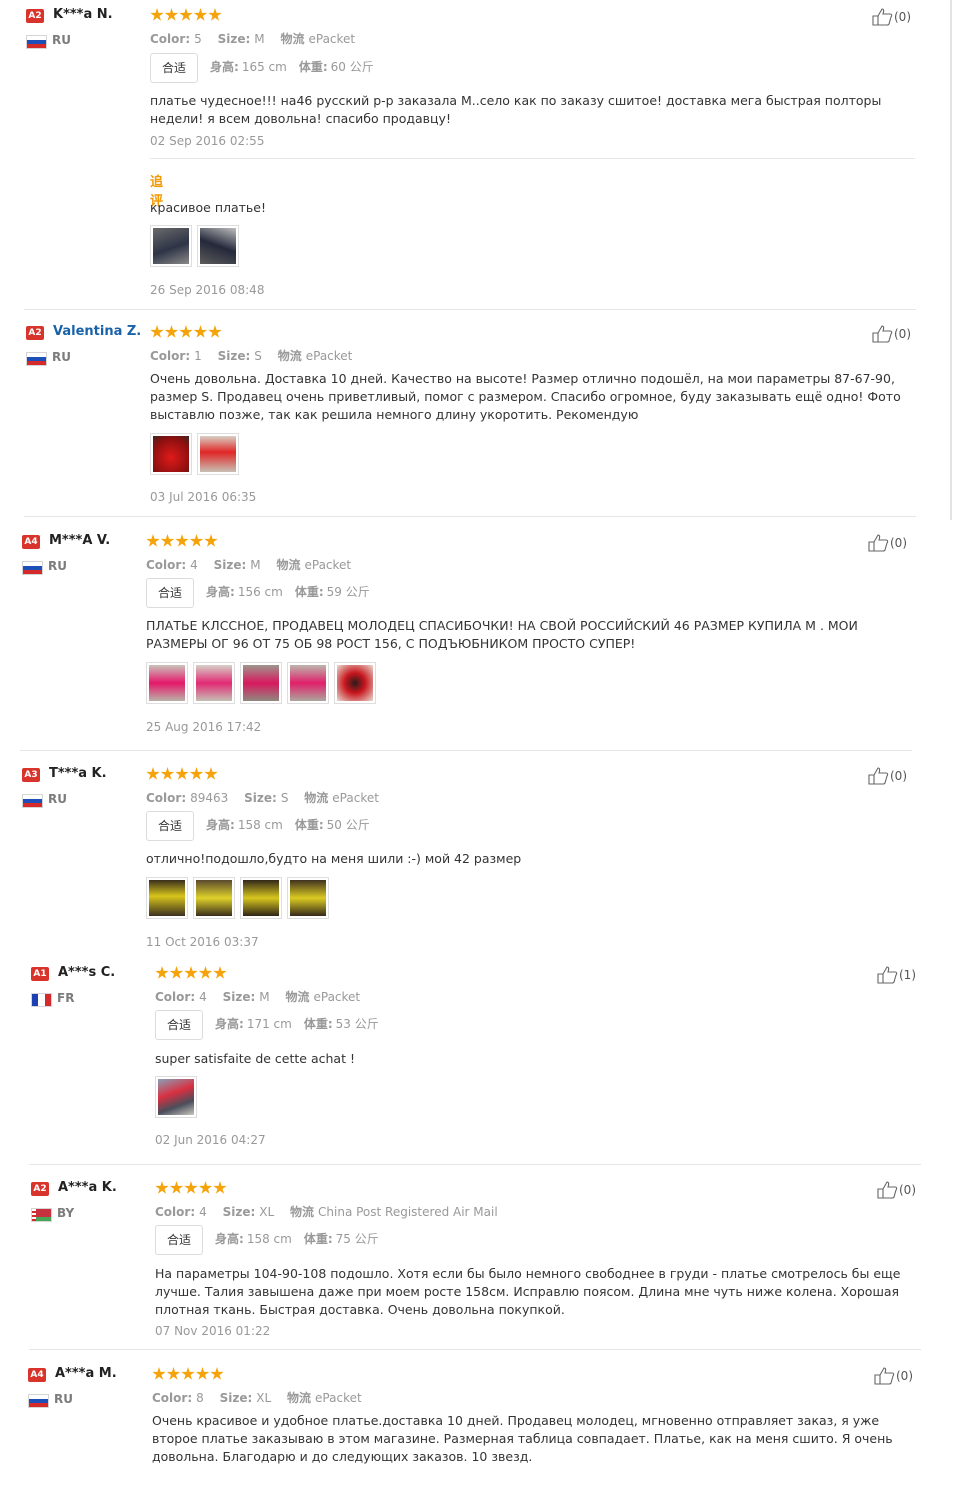 The width and height of the screenshot is (960, 1500). Describe the element at coordinates (352, 67) in the screenshot. I see `weight-value: 60 公斤` at that location.